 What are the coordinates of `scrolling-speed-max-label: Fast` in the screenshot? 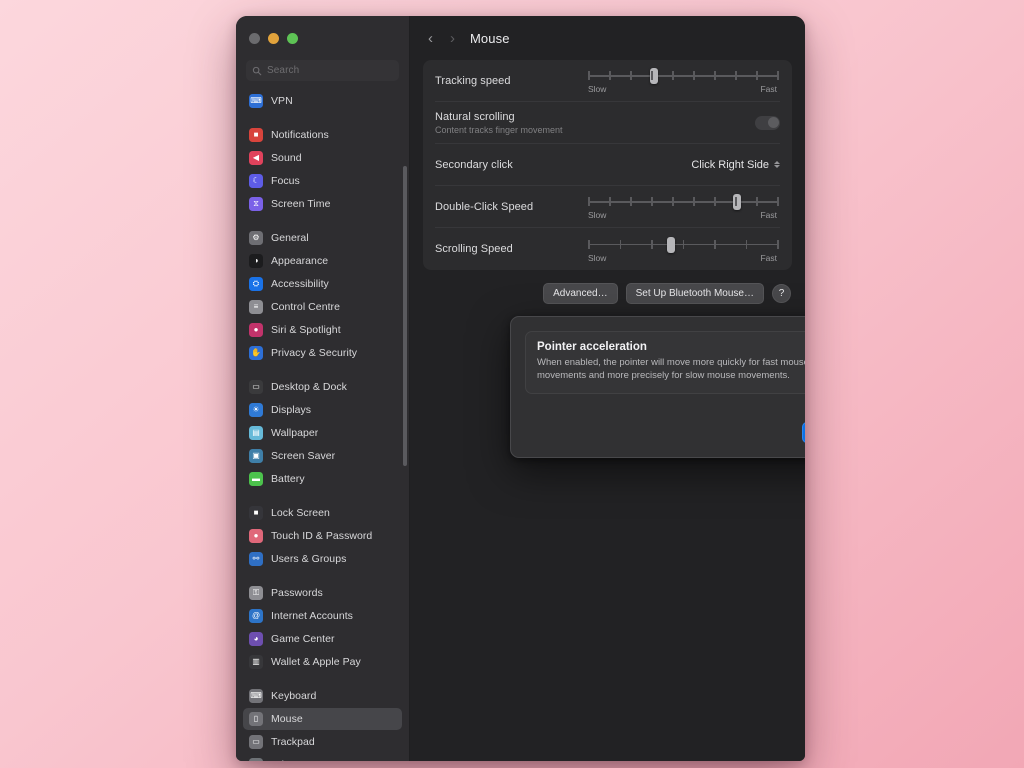 It's located at (768, 257).